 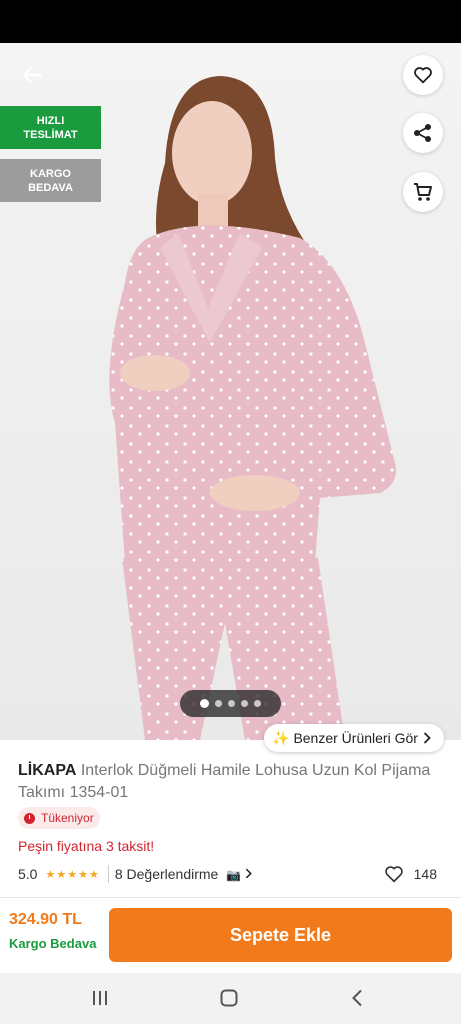 What do you see at coordinates (425, 874) in the screenshot?
I see `favorite-count-value: 148` at bounding box center [425, 874].